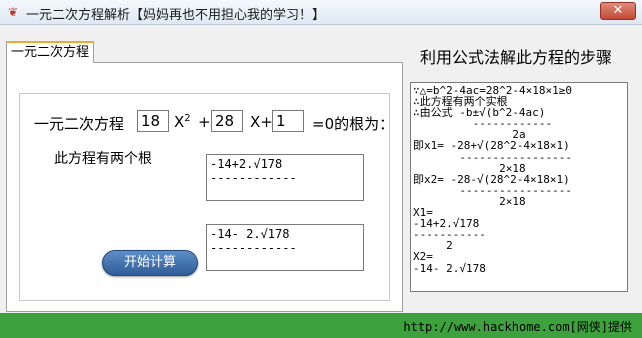 This screenshot has height=338, width=642. I want to click on title-bar: ❦ 一元二次方程解析【妈妈再也不用担心我的学习！】 ✕, so click(321, 12).